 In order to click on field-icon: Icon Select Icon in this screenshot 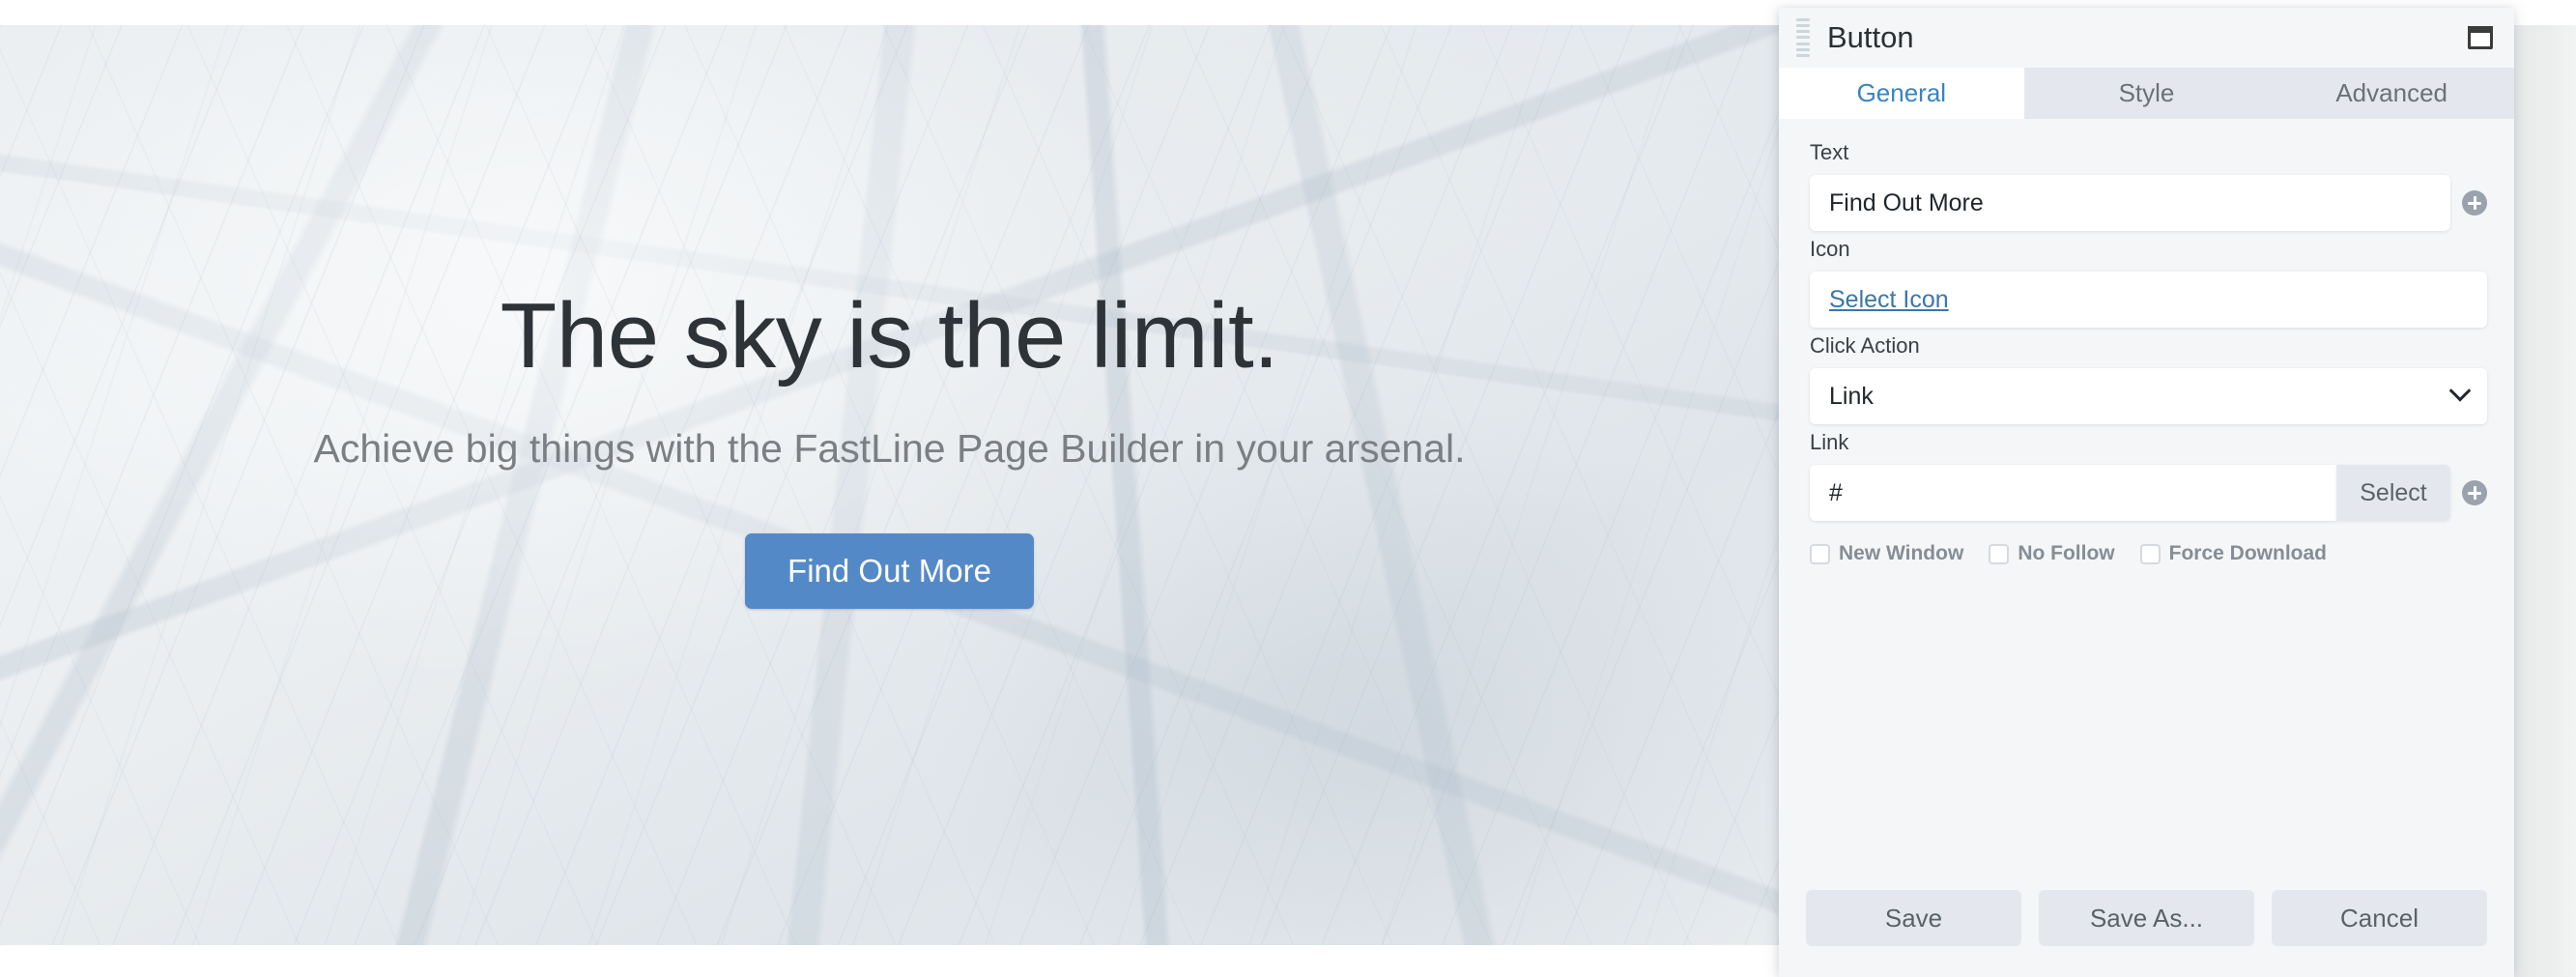, I will do `click(2147, 282)`.